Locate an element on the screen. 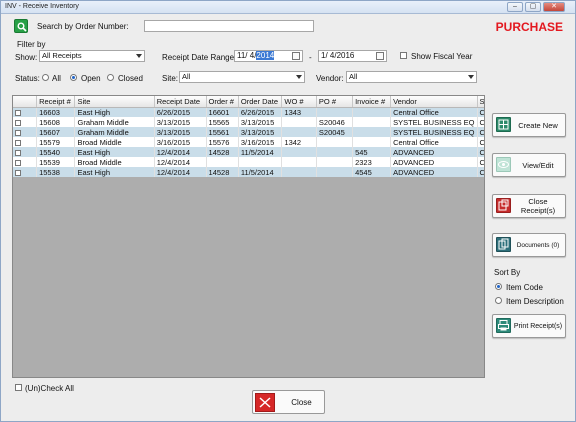 The image size is (576, 422). close-receipts-button: Close Receipt(s) is located at coordinates (529, 206).